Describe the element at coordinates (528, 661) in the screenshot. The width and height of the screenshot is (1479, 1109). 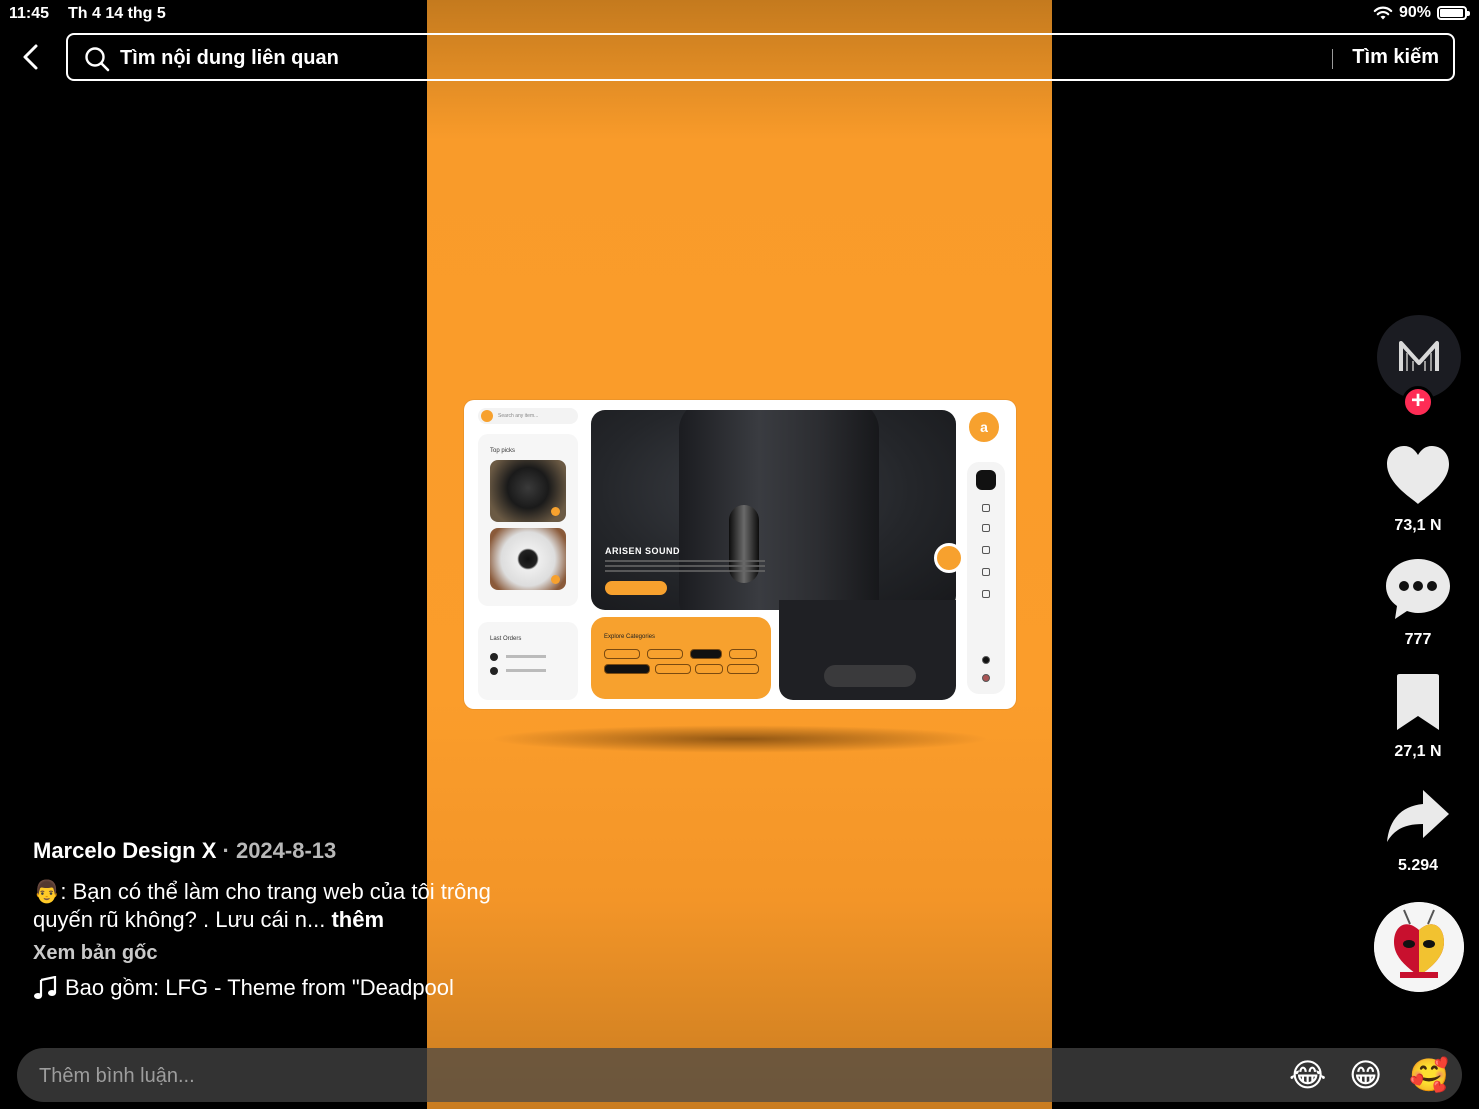
I see `mockup-last-orders: Last Orders` at that location.